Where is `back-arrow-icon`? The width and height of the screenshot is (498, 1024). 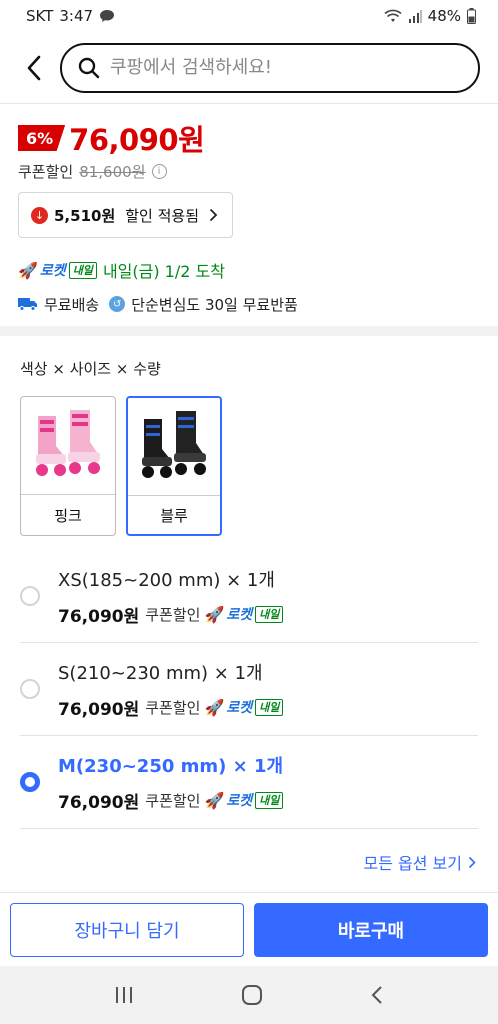 back-arrow-icon is located at coordinates (34, 67).